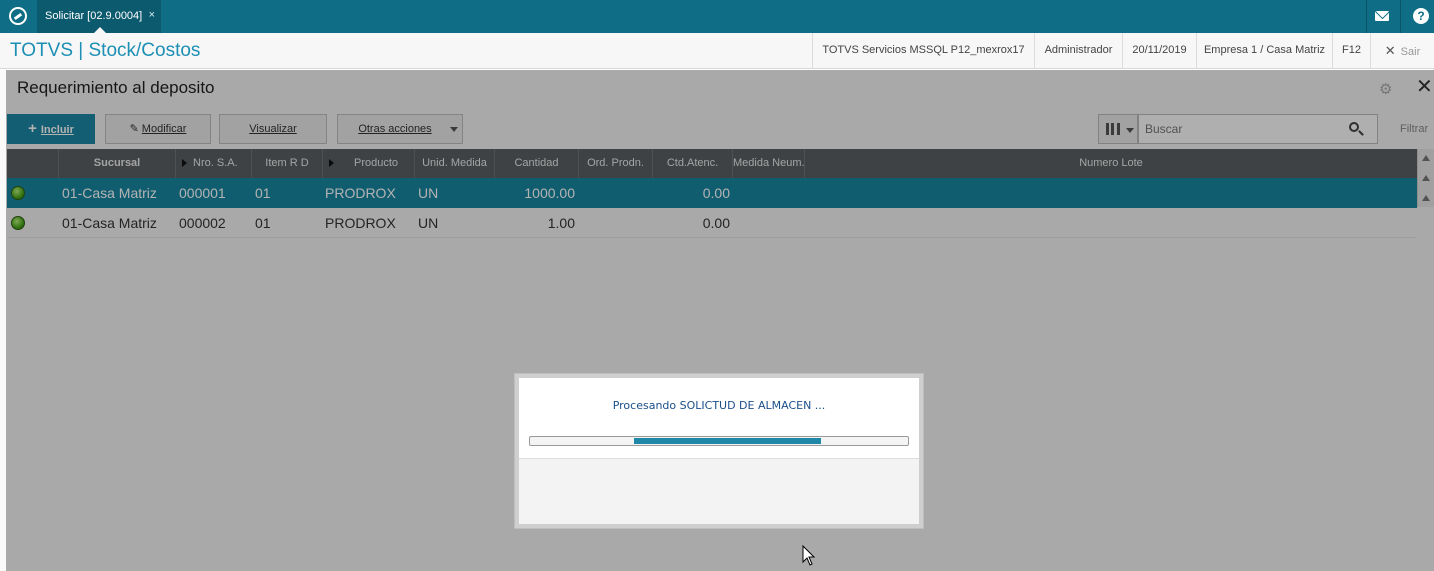 Image resolution: width=1434 pixels, height=571 pixels. Describe the element at coordinates (923, 50) in the screenshot. I see `environment-info: TOTVS Servicios MSSQL P12_mexrox17` at that location.